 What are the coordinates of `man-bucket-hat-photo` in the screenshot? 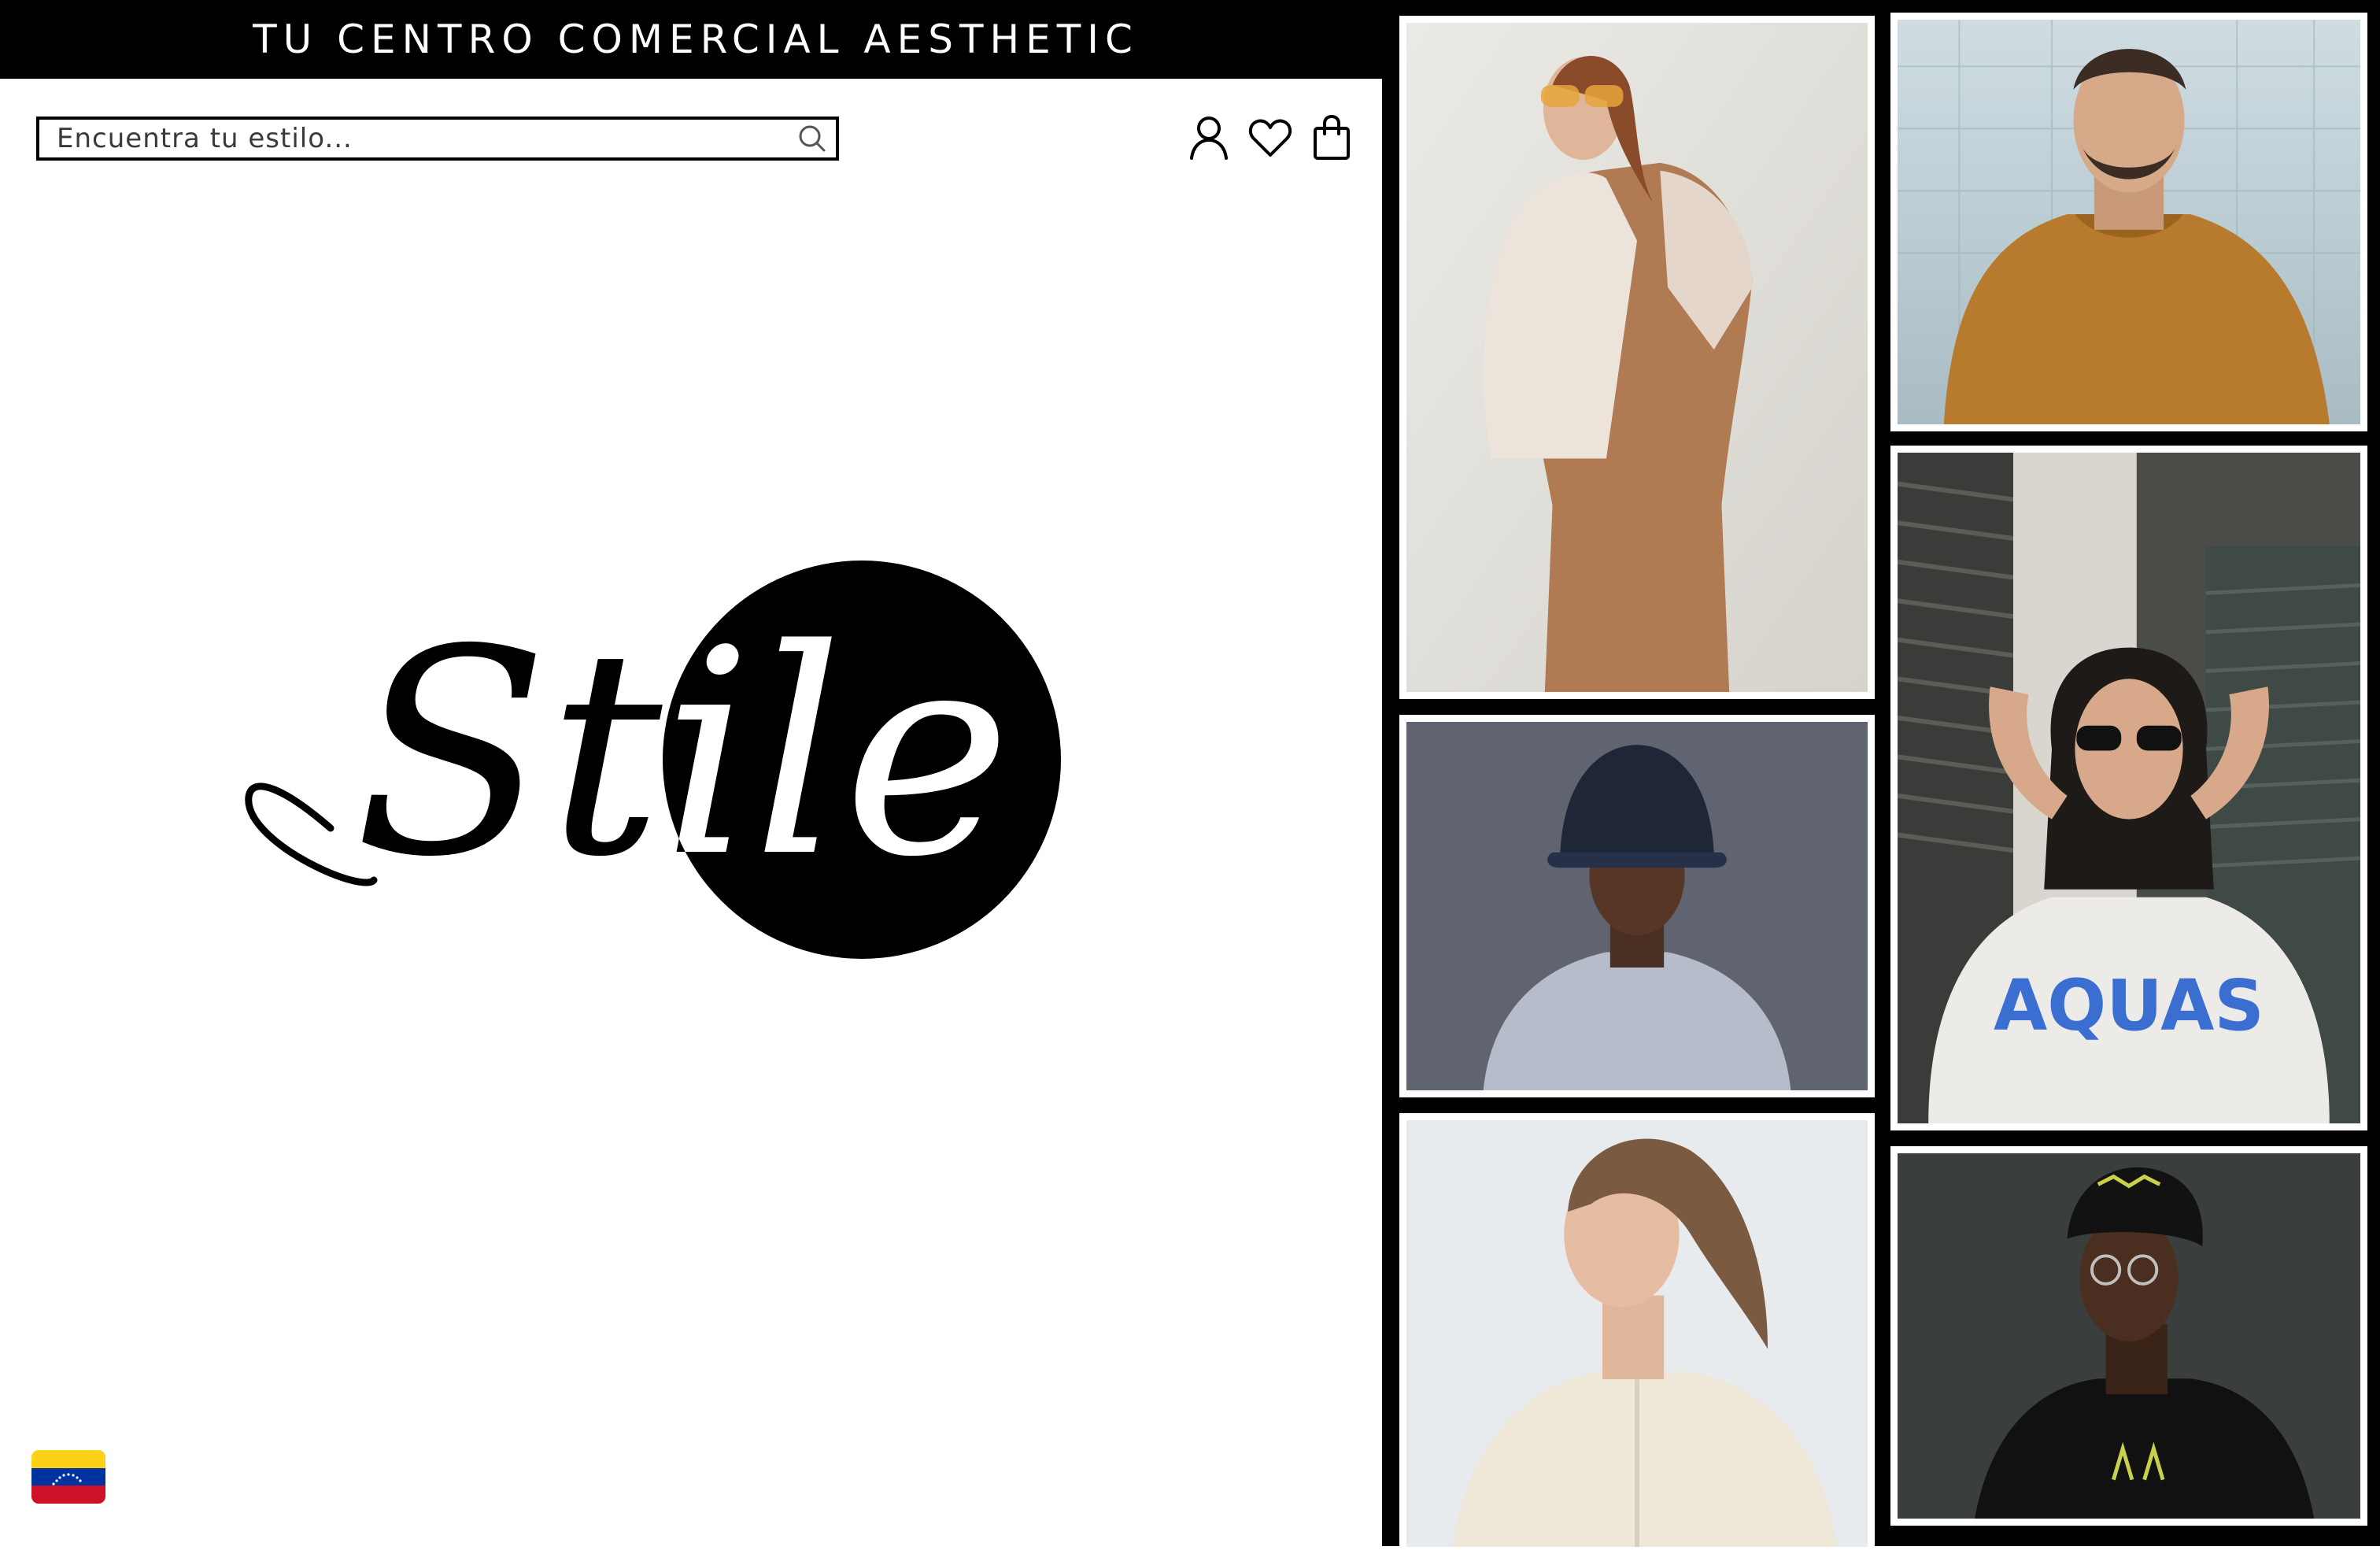 It's located at (1637, 906).